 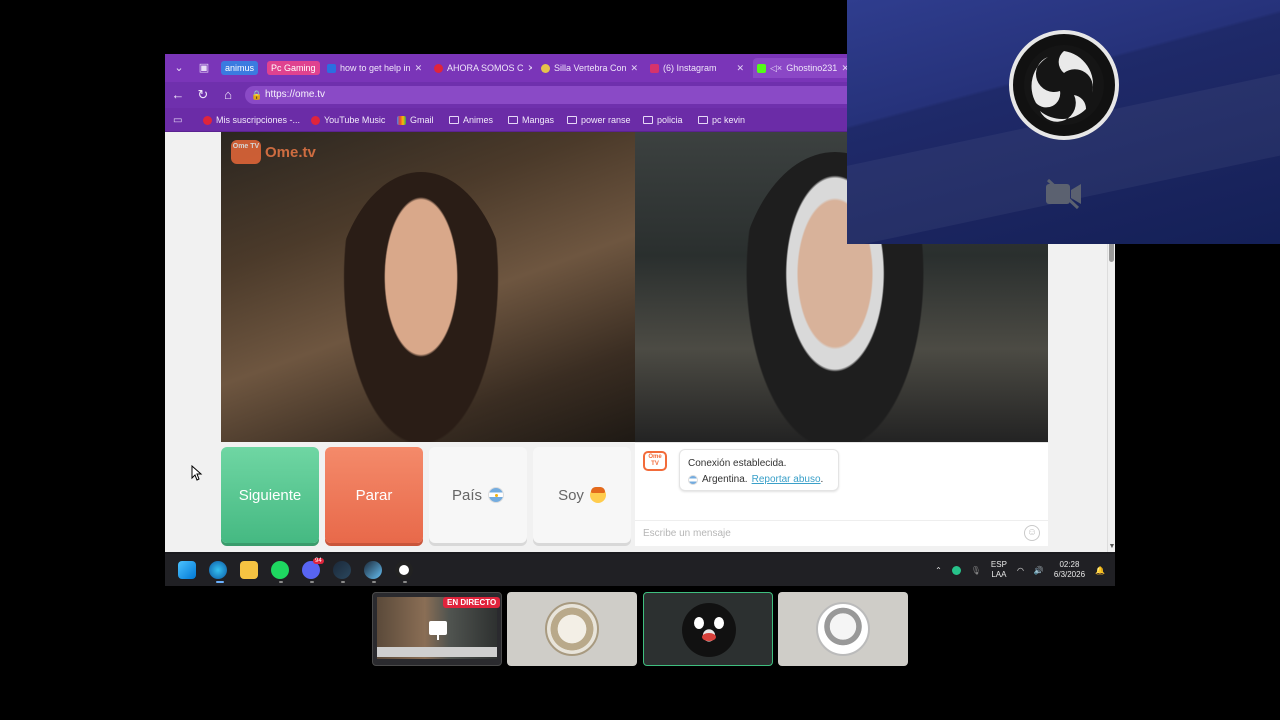 I want to click on tab-how-to-get-help: how to get help in ✕, so click(x=373, y=68).